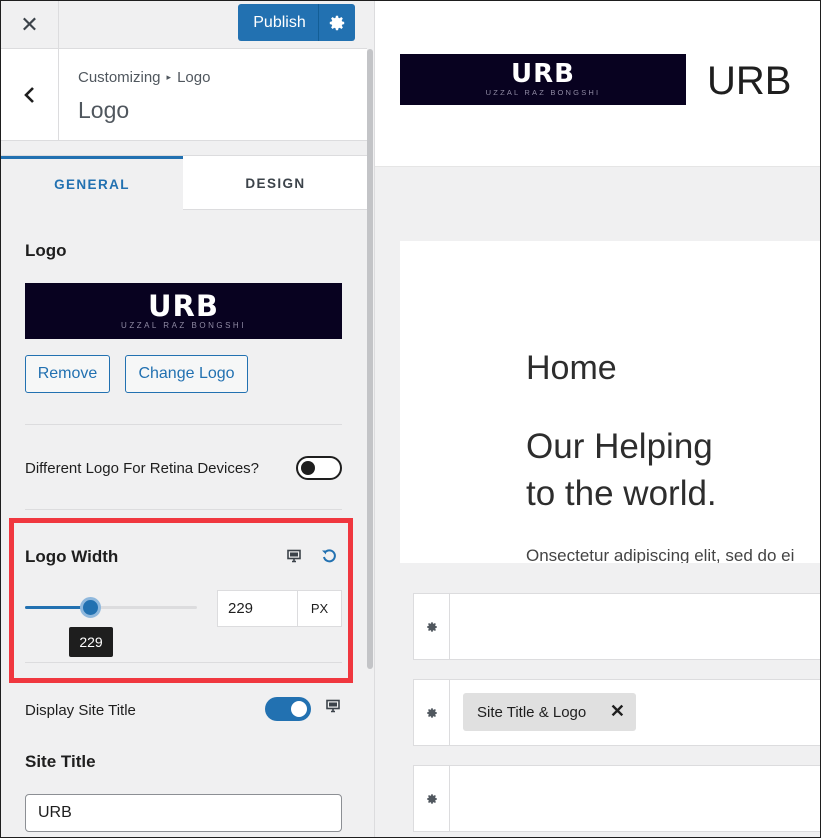 The width and height of the screenshot is (821, 838). I want to click on chevron-left-icon, so click(28, 95).